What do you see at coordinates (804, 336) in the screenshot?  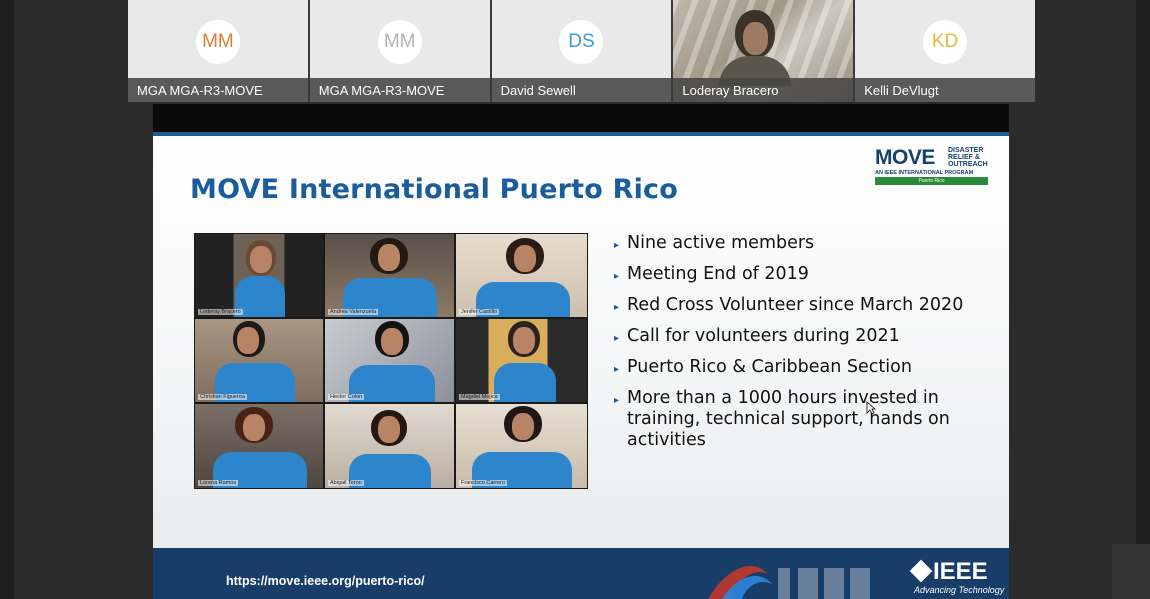 I see `bullet-item: ▸ Call for volunteers during 2021` at bounding box center [804, 336].